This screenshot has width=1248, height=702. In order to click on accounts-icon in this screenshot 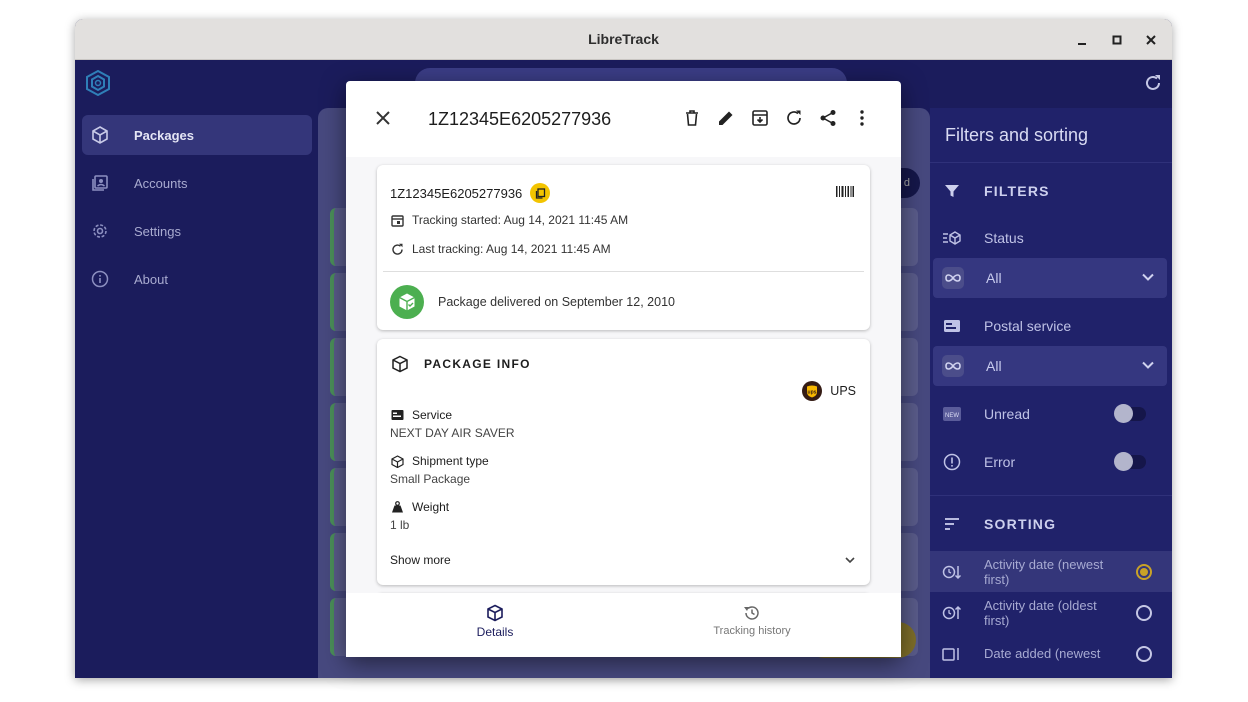, I will do `click(100, 183)`.